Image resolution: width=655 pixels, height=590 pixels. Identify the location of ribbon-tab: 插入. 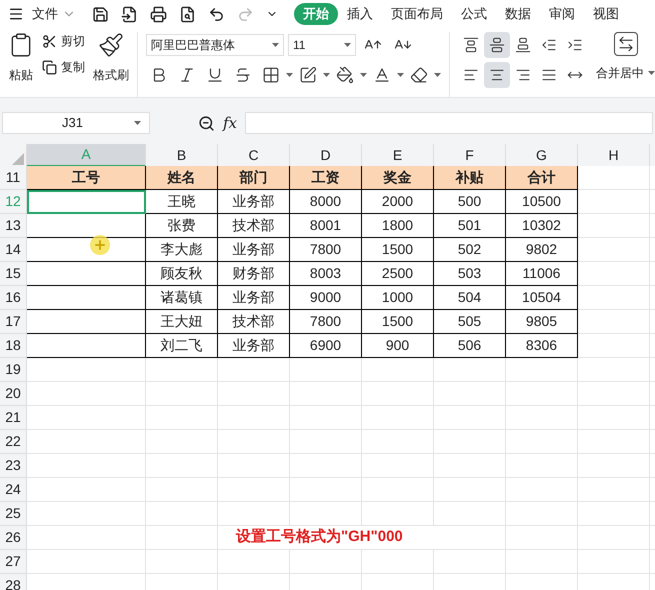
(360, 14).